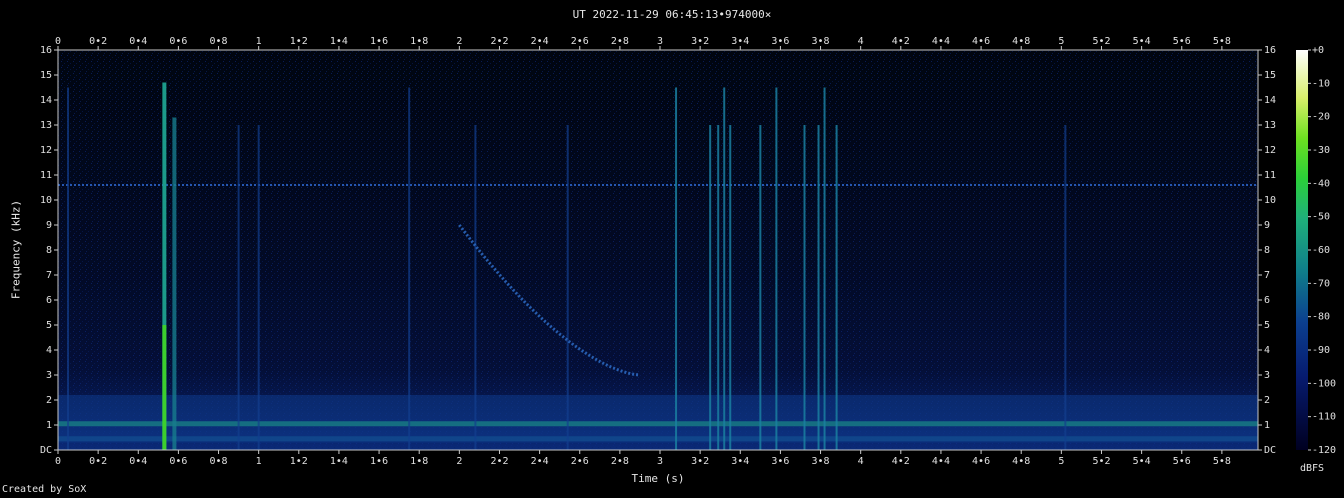 Image resolution: width=1344 pixels, height=498 pixels. I want to click on x-tick-label: 1•2, so click(299, 461).